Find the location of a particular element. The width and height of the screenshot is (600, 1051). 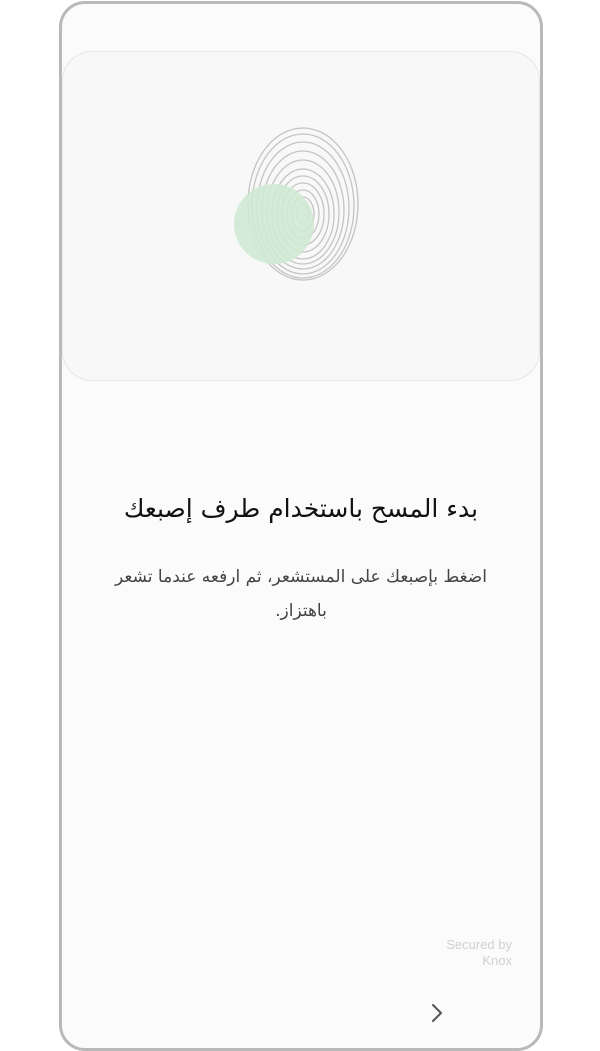

chevron-right-icon is located at coordinates (437, 1013).